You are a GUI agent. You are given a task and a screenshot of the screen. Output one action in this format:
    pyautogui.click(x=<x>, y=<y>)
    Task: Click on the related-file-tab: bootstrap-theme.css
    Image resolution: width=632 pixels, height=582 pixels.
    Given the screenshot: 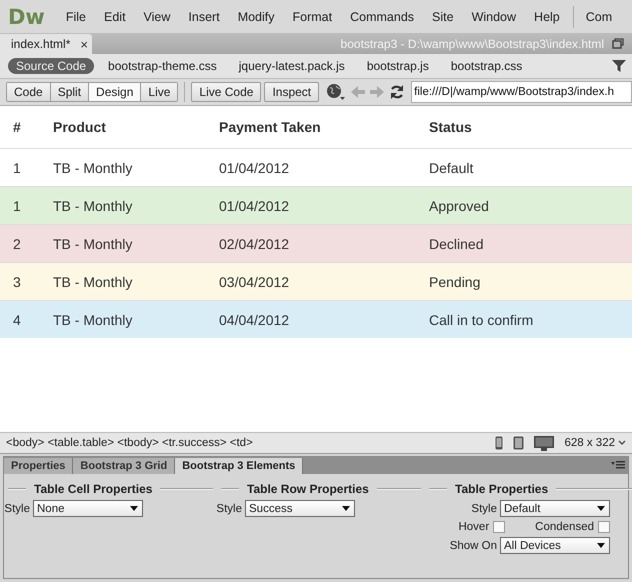 What is the action you would take?
    pyautogui.click(x=162, y=66)
    